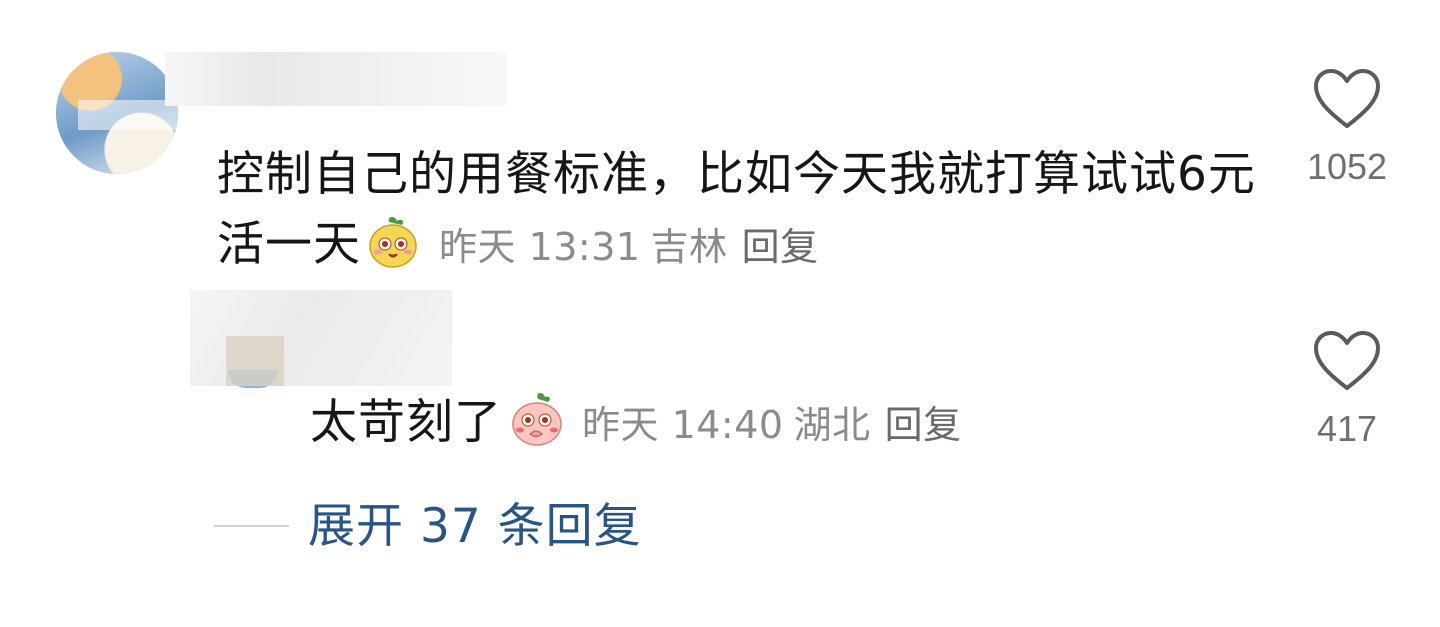 The height and width of the screenshot is (627, 1440). I want to click on comment-username-redacted, so click(336, 79).